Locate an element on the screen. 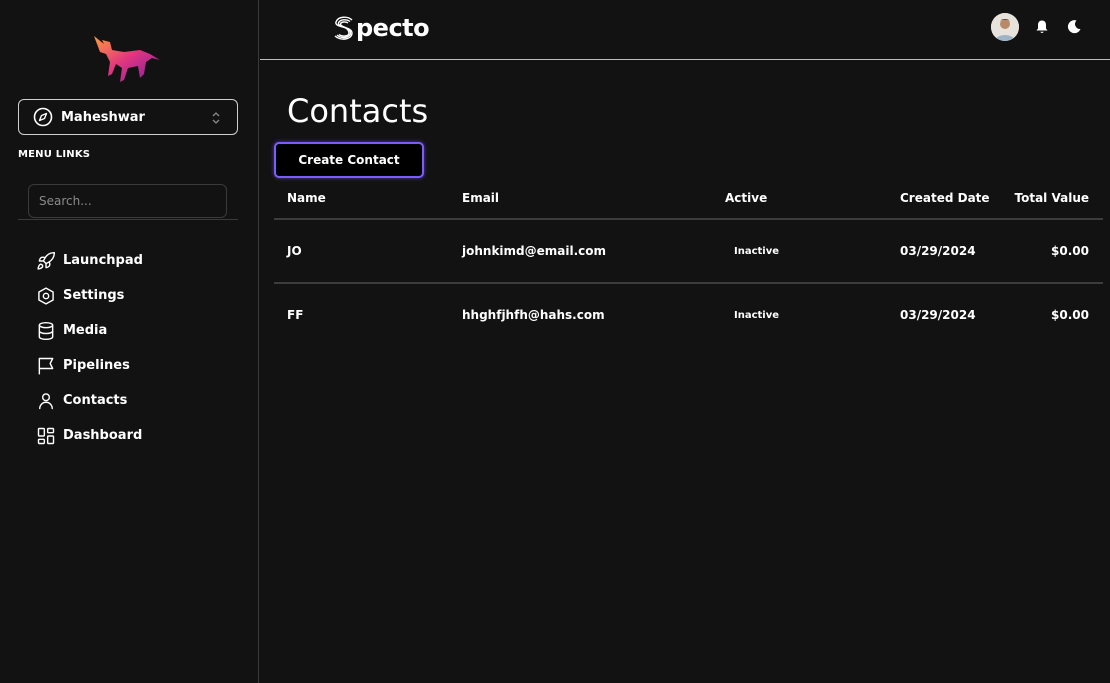 This screenshot has width=1110, height=683. sidebar-item-label: Settings is located at coordinates (94, 295).